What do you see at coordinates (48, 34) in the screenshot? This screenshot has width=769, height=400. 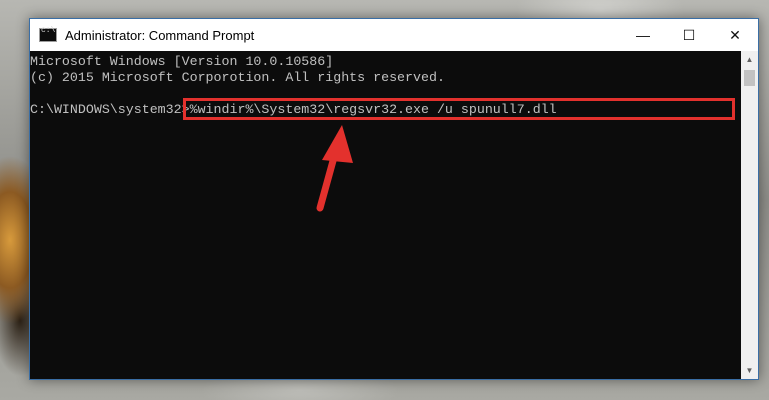 I see `cmd-app-icon` at bounding box center [48, 34].